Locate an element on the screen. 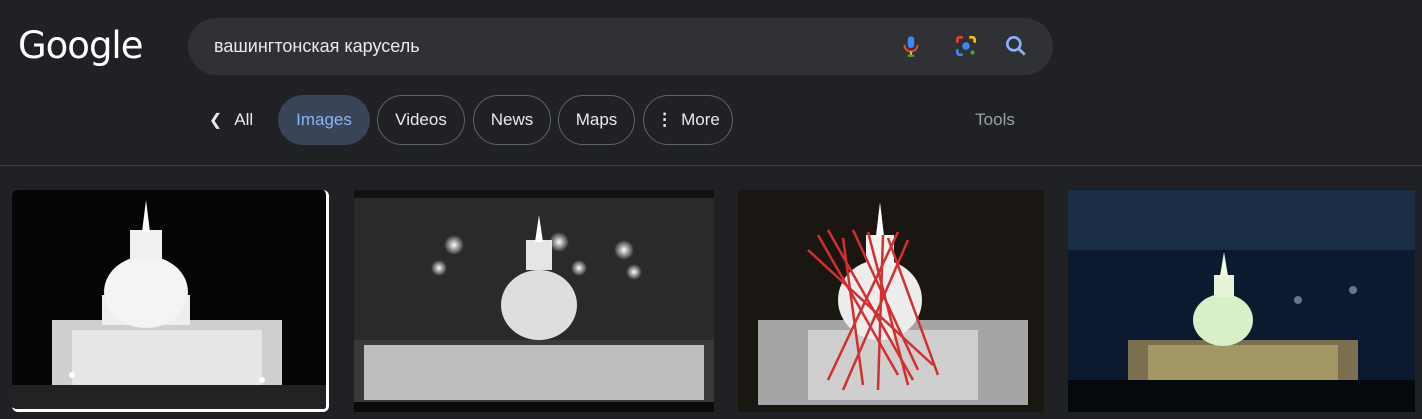 This screenshot has height=419, width=1422. tab-news-label: News is located at coordinates (512, 119).